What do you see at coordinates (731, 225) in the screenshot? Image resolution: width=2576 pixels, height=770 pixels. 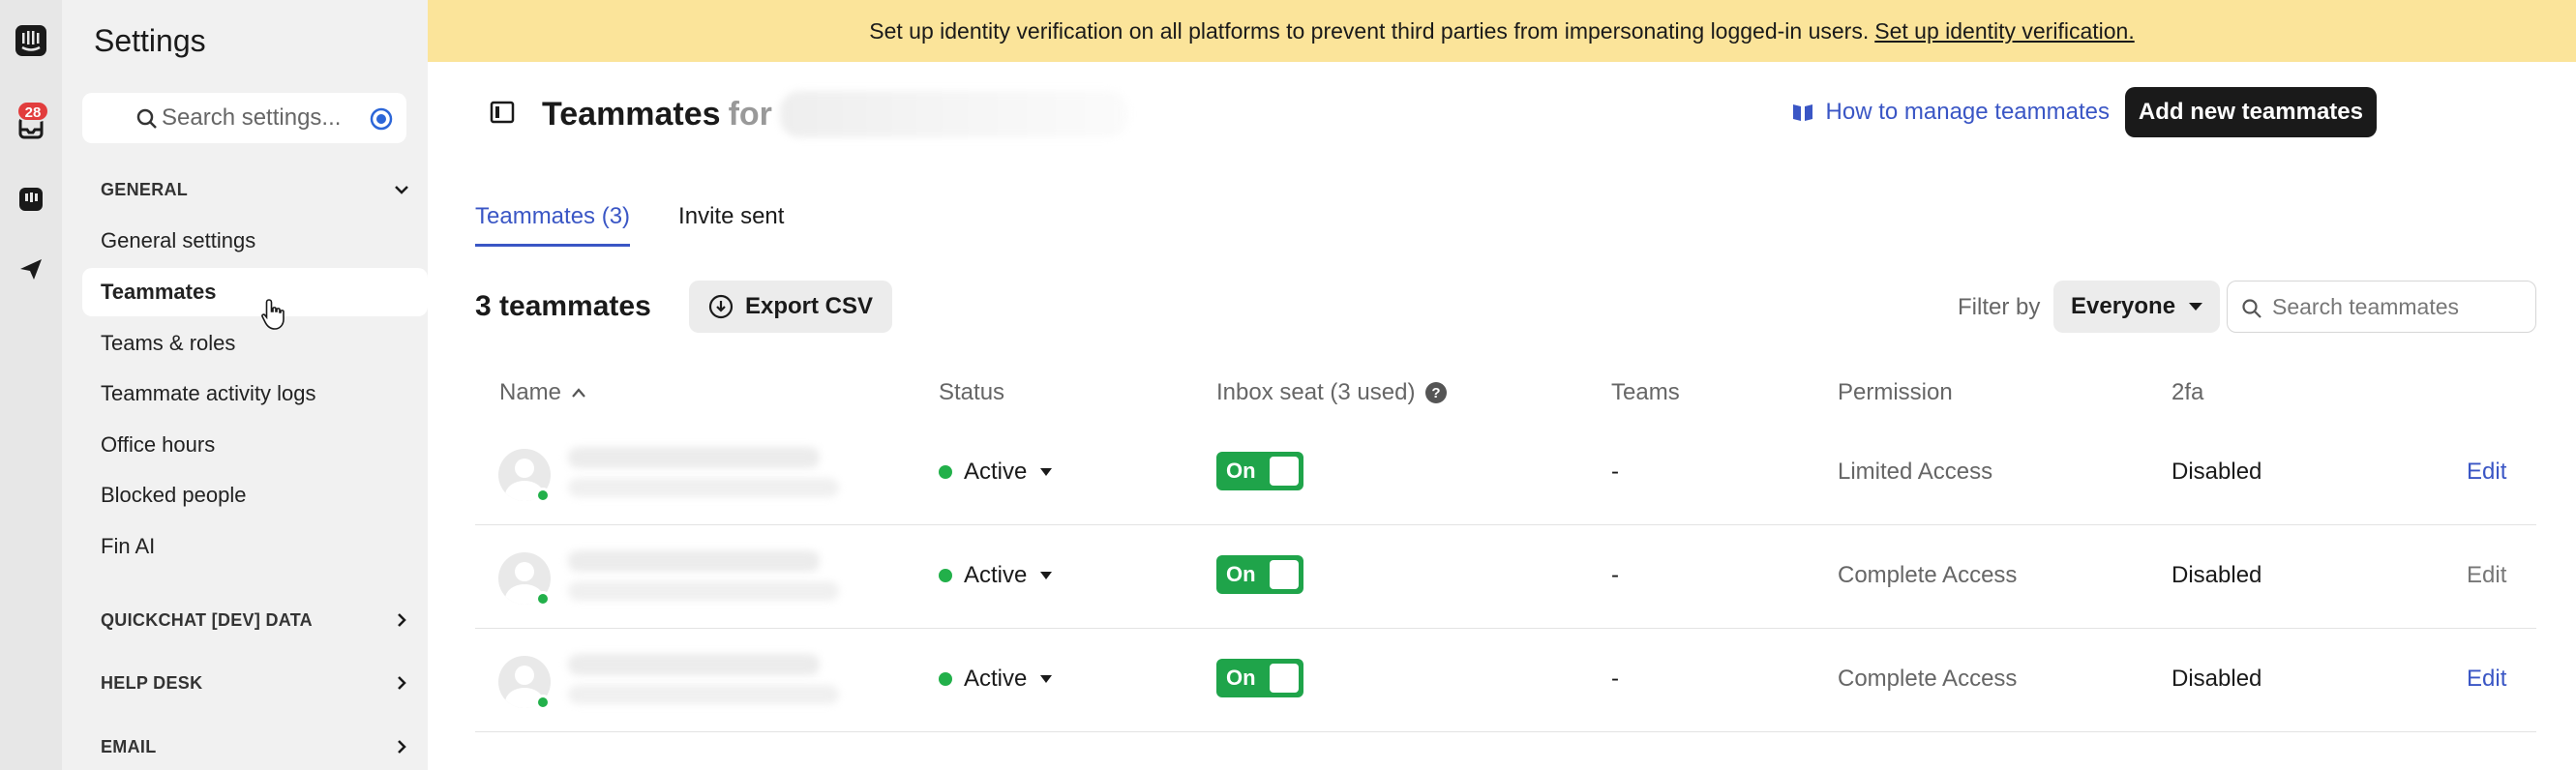 I see `tab-invite-sent: Invite sent` at bounding box center [731, 225].